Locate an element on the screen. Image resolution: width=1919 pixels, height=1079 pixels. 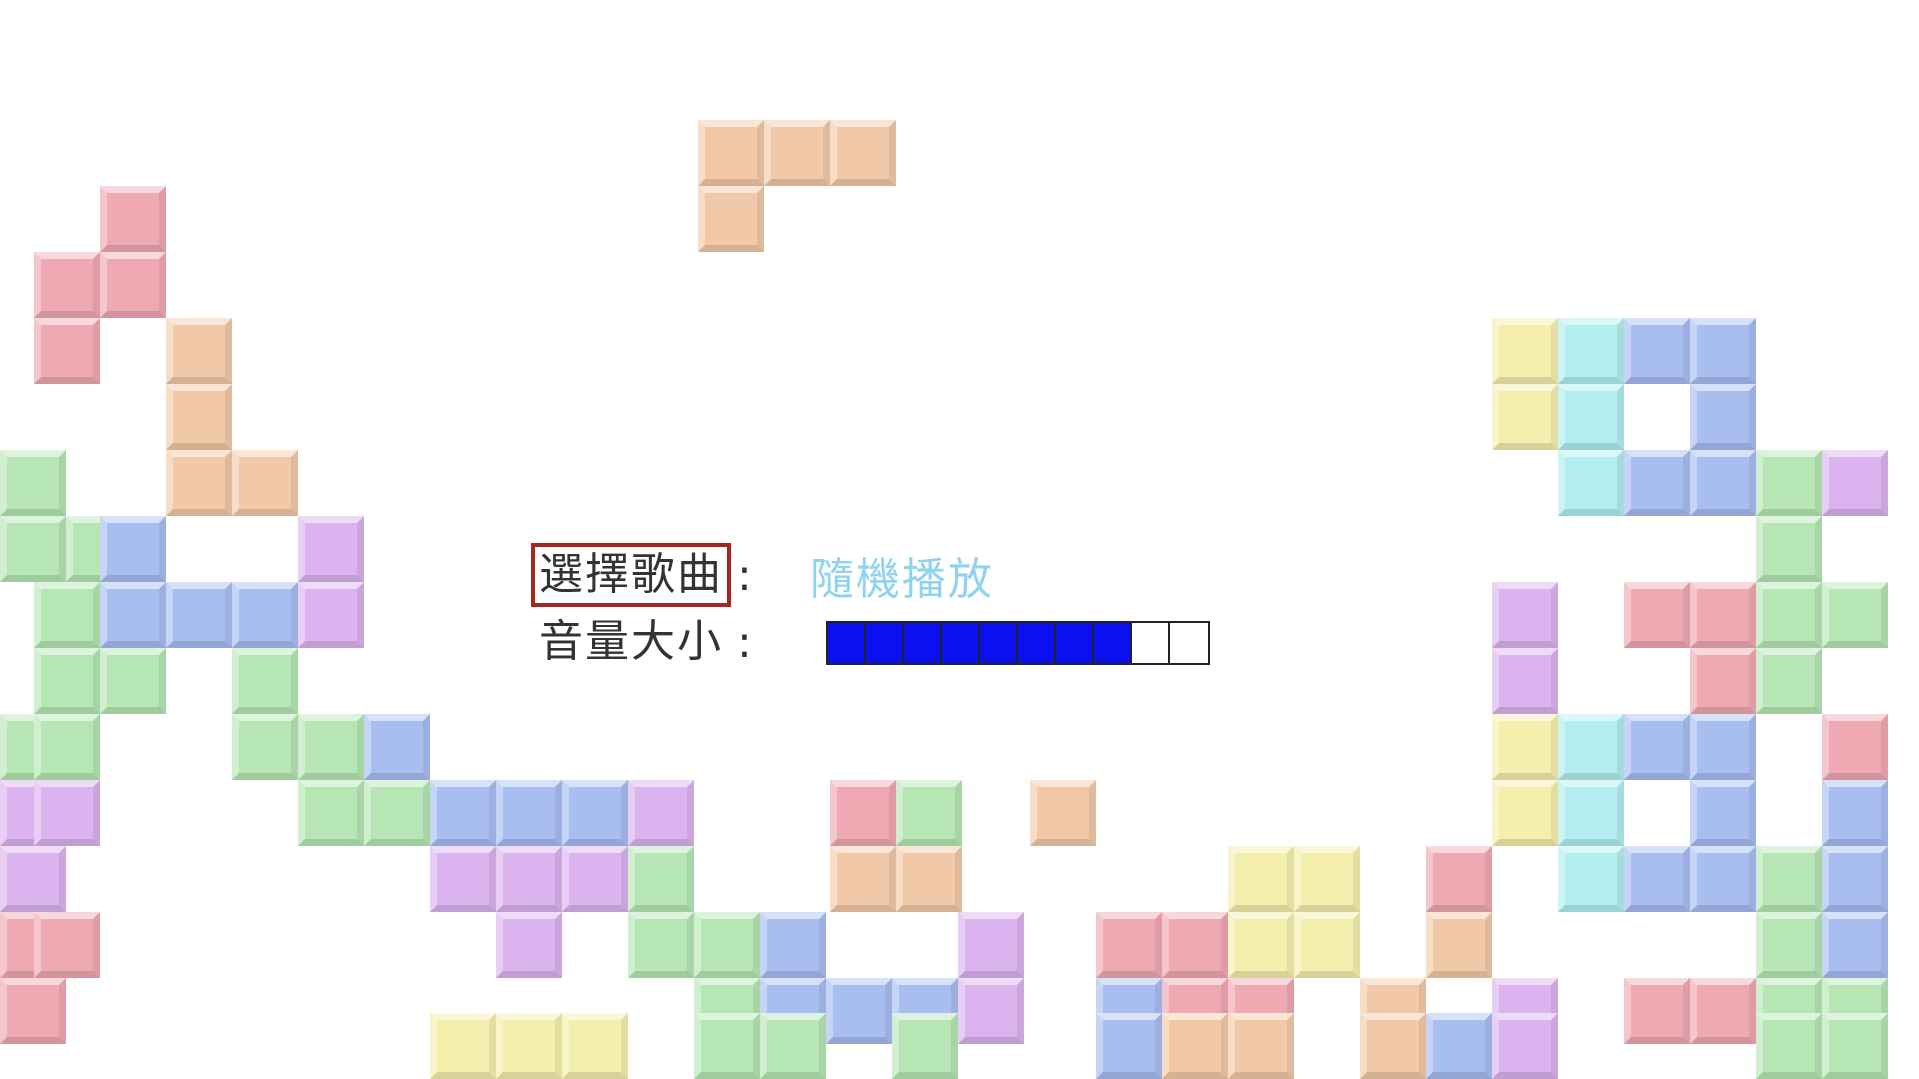
volume-row: 音量大小 : is located at coordinates (643, 642).